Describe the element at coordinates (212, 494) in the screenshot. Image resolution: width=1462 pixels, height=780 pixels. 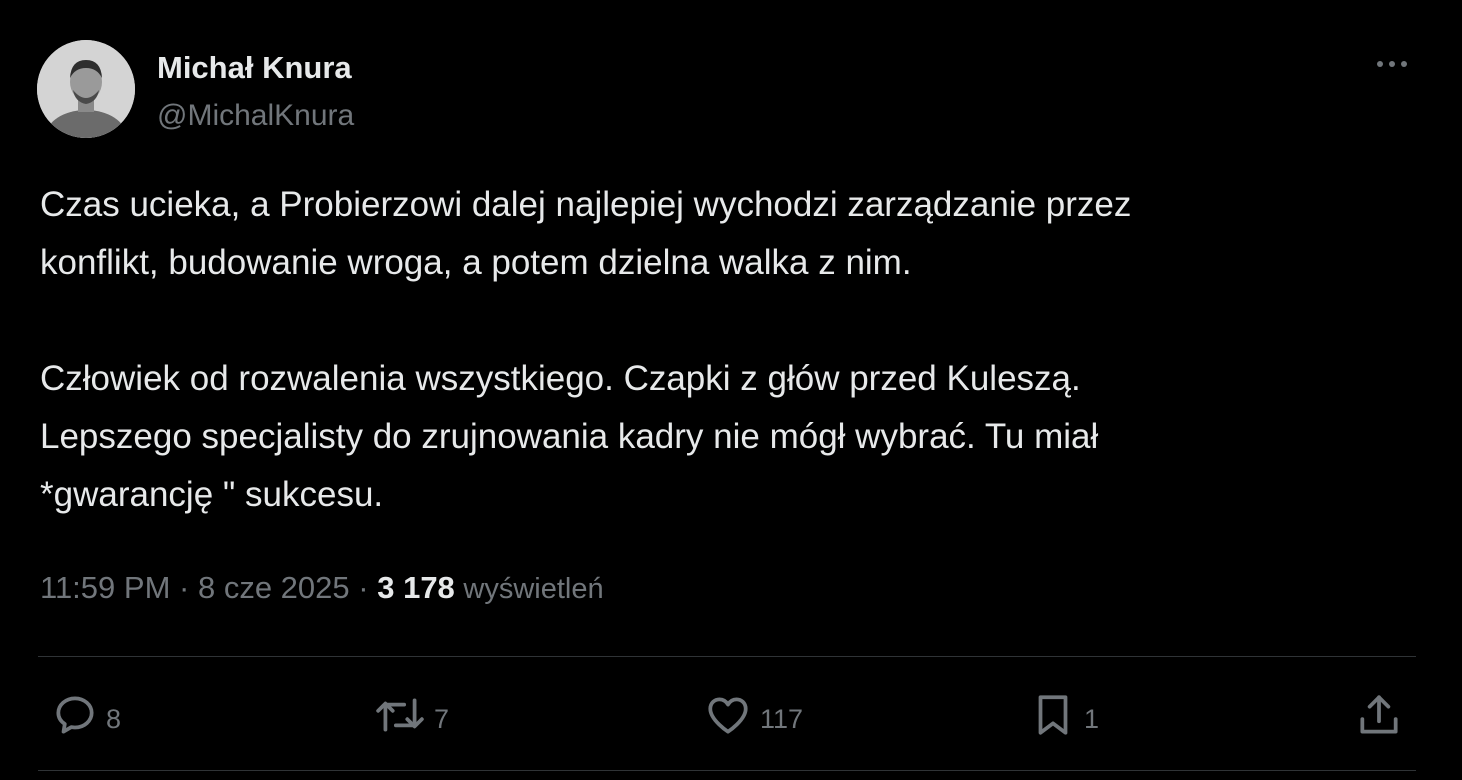
I see `tweet-line: *gwarancję " sukcesu.` at that location.